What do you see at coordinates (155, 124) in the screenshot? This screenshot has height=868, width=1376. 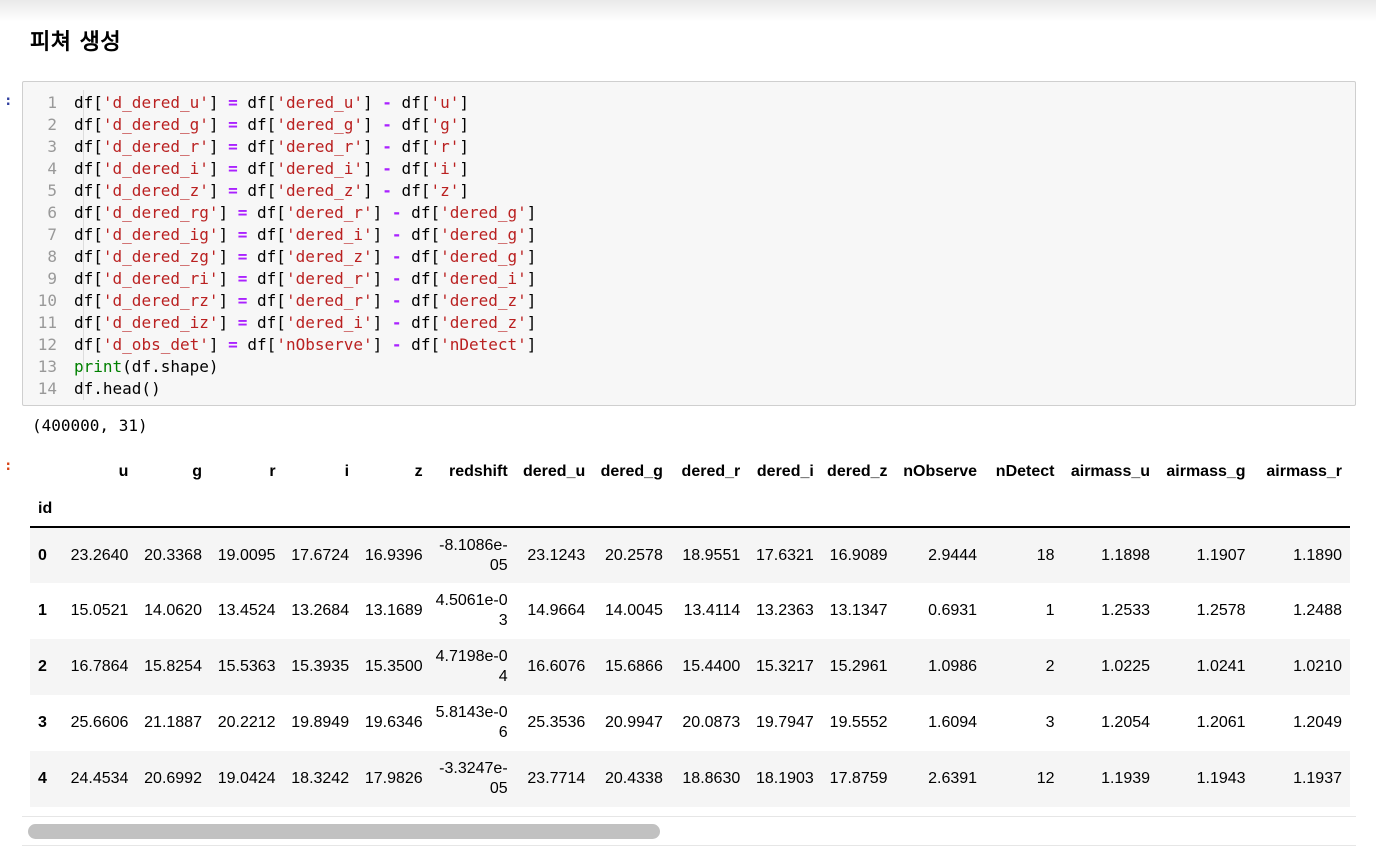 I see `string-token: 'd_dered_g'` at bounding box center [155, 124].